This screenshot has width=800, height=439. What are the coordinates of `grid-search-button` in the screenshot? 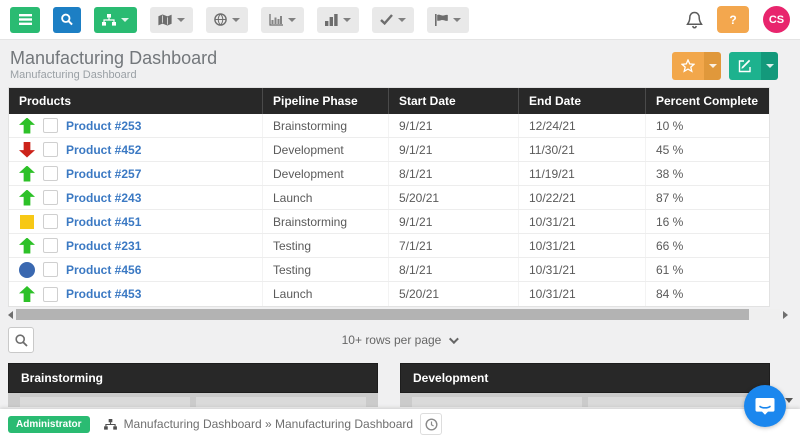 It's located at (21, 340).